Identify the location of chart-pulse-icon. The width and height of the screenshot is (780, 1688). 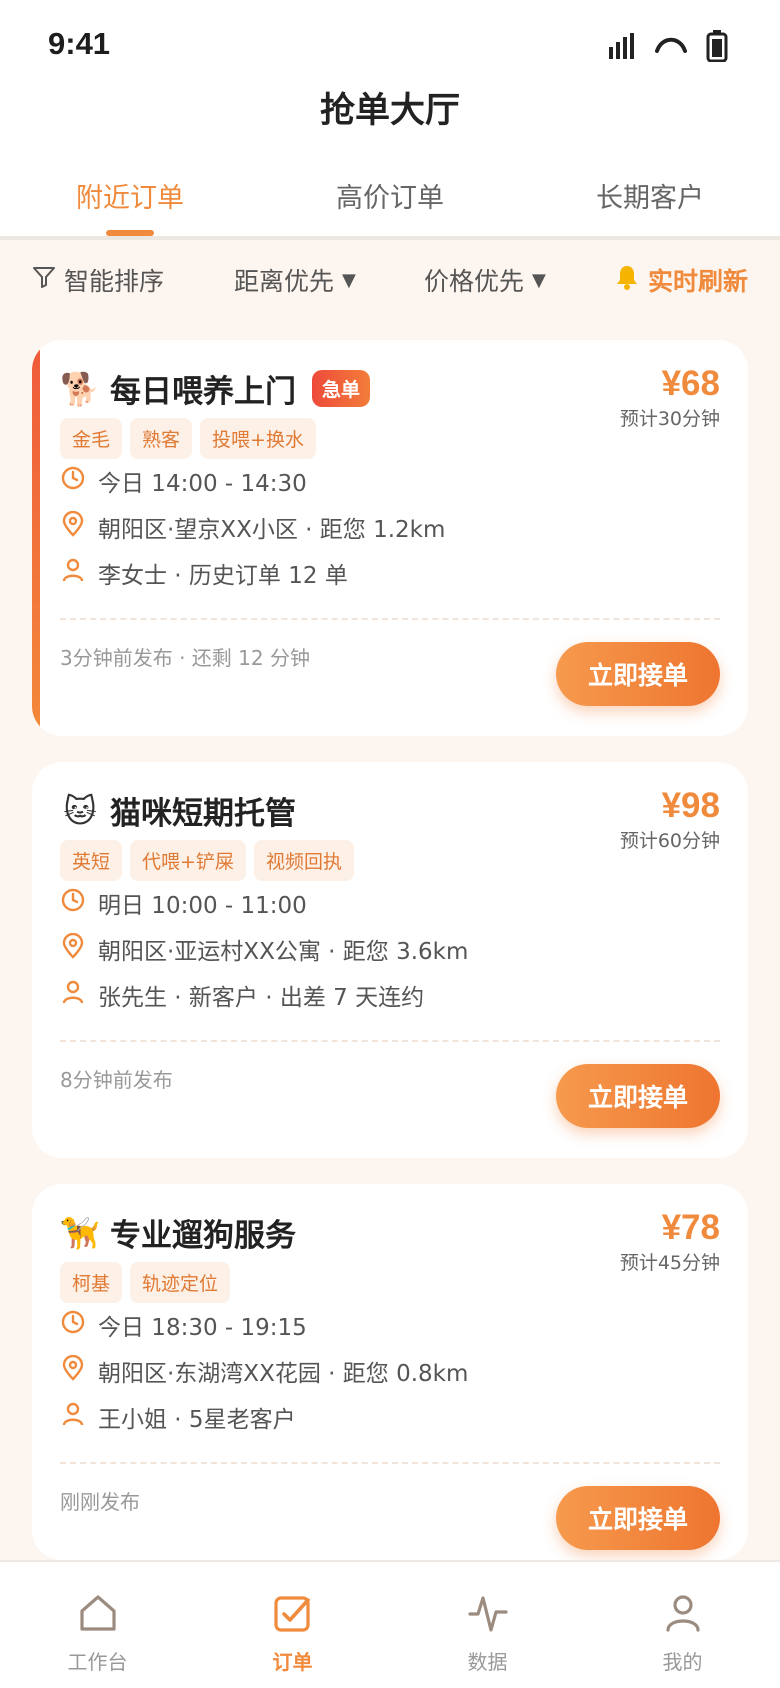
(488, 1615).